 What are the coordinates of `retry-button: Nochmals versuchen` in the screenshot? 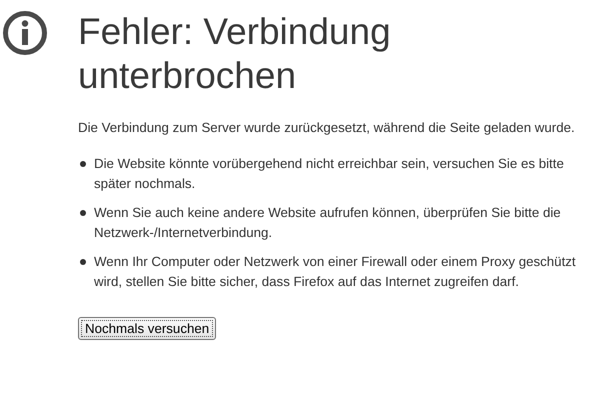 It's located at (147, 328).